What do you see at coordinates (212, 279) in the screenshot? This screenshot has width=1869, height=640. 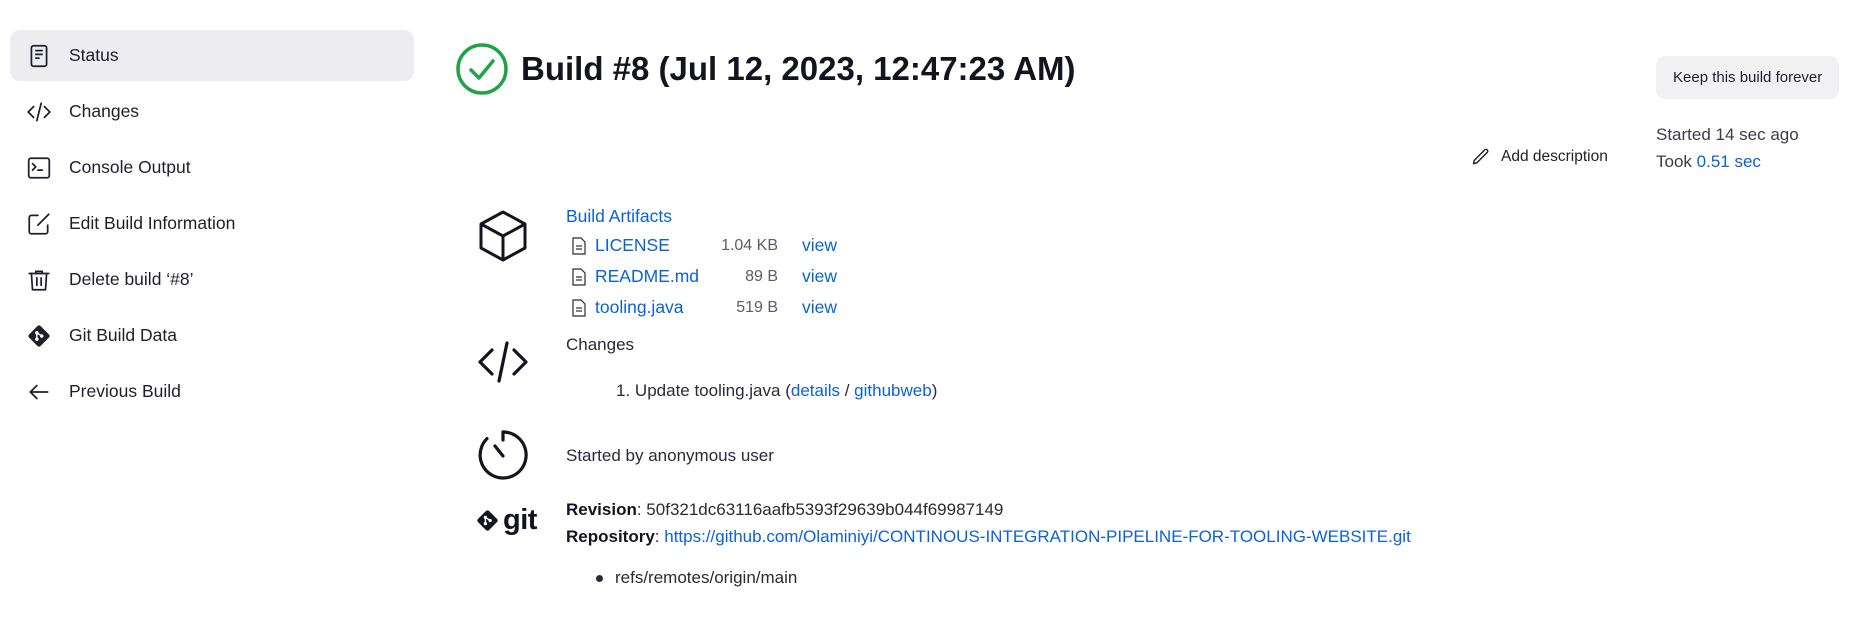 I see `sidebar-item-delete-build: Delete build ‘#8’` at bounding box center [212, 279].